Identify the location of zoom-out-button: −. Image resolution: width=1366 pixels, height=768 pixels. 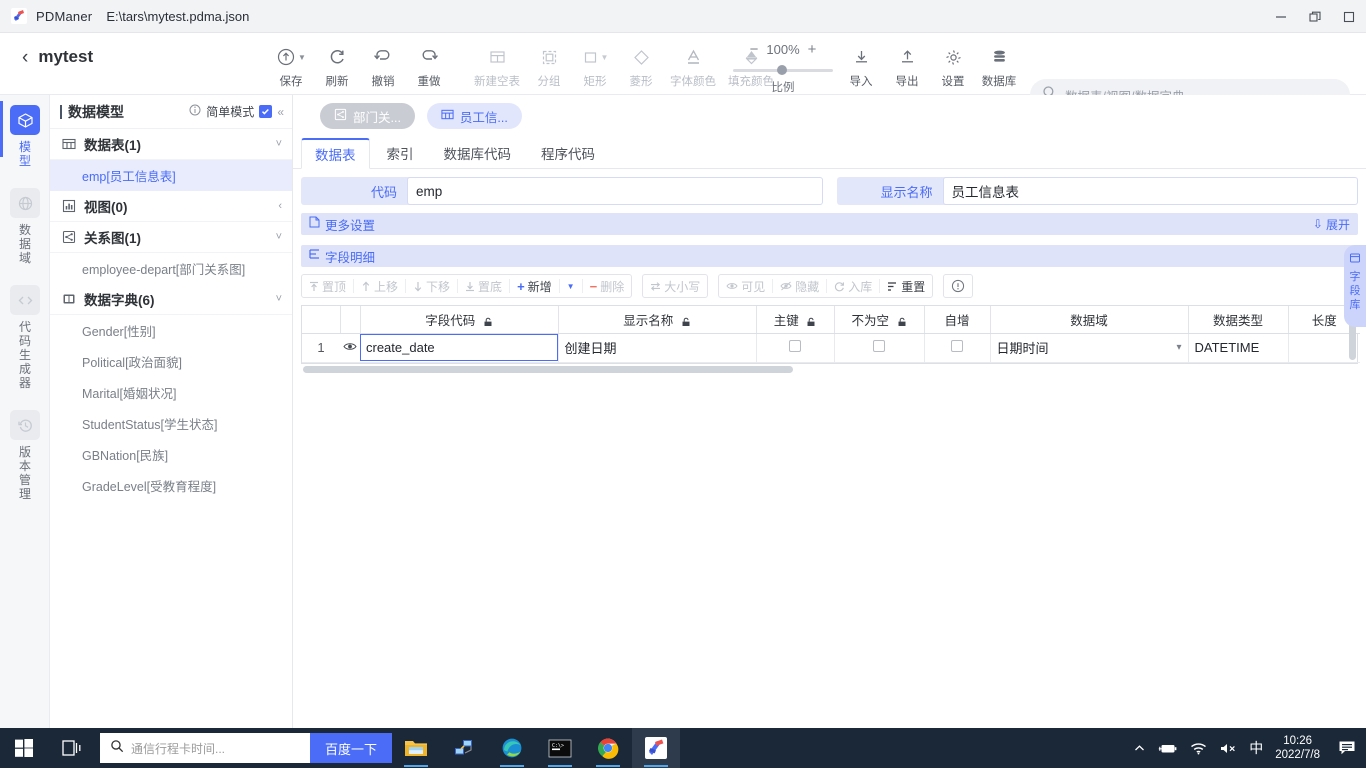
(754, 49).